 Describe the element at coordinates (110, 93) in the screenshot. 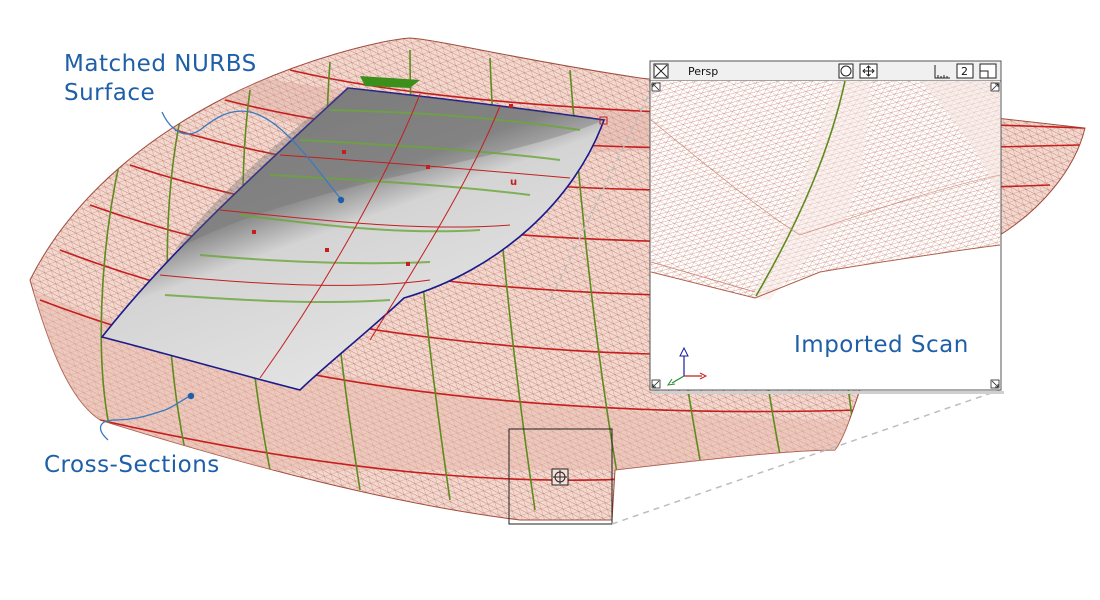

I see `callout-nurbs-line2: Surface` at that location.